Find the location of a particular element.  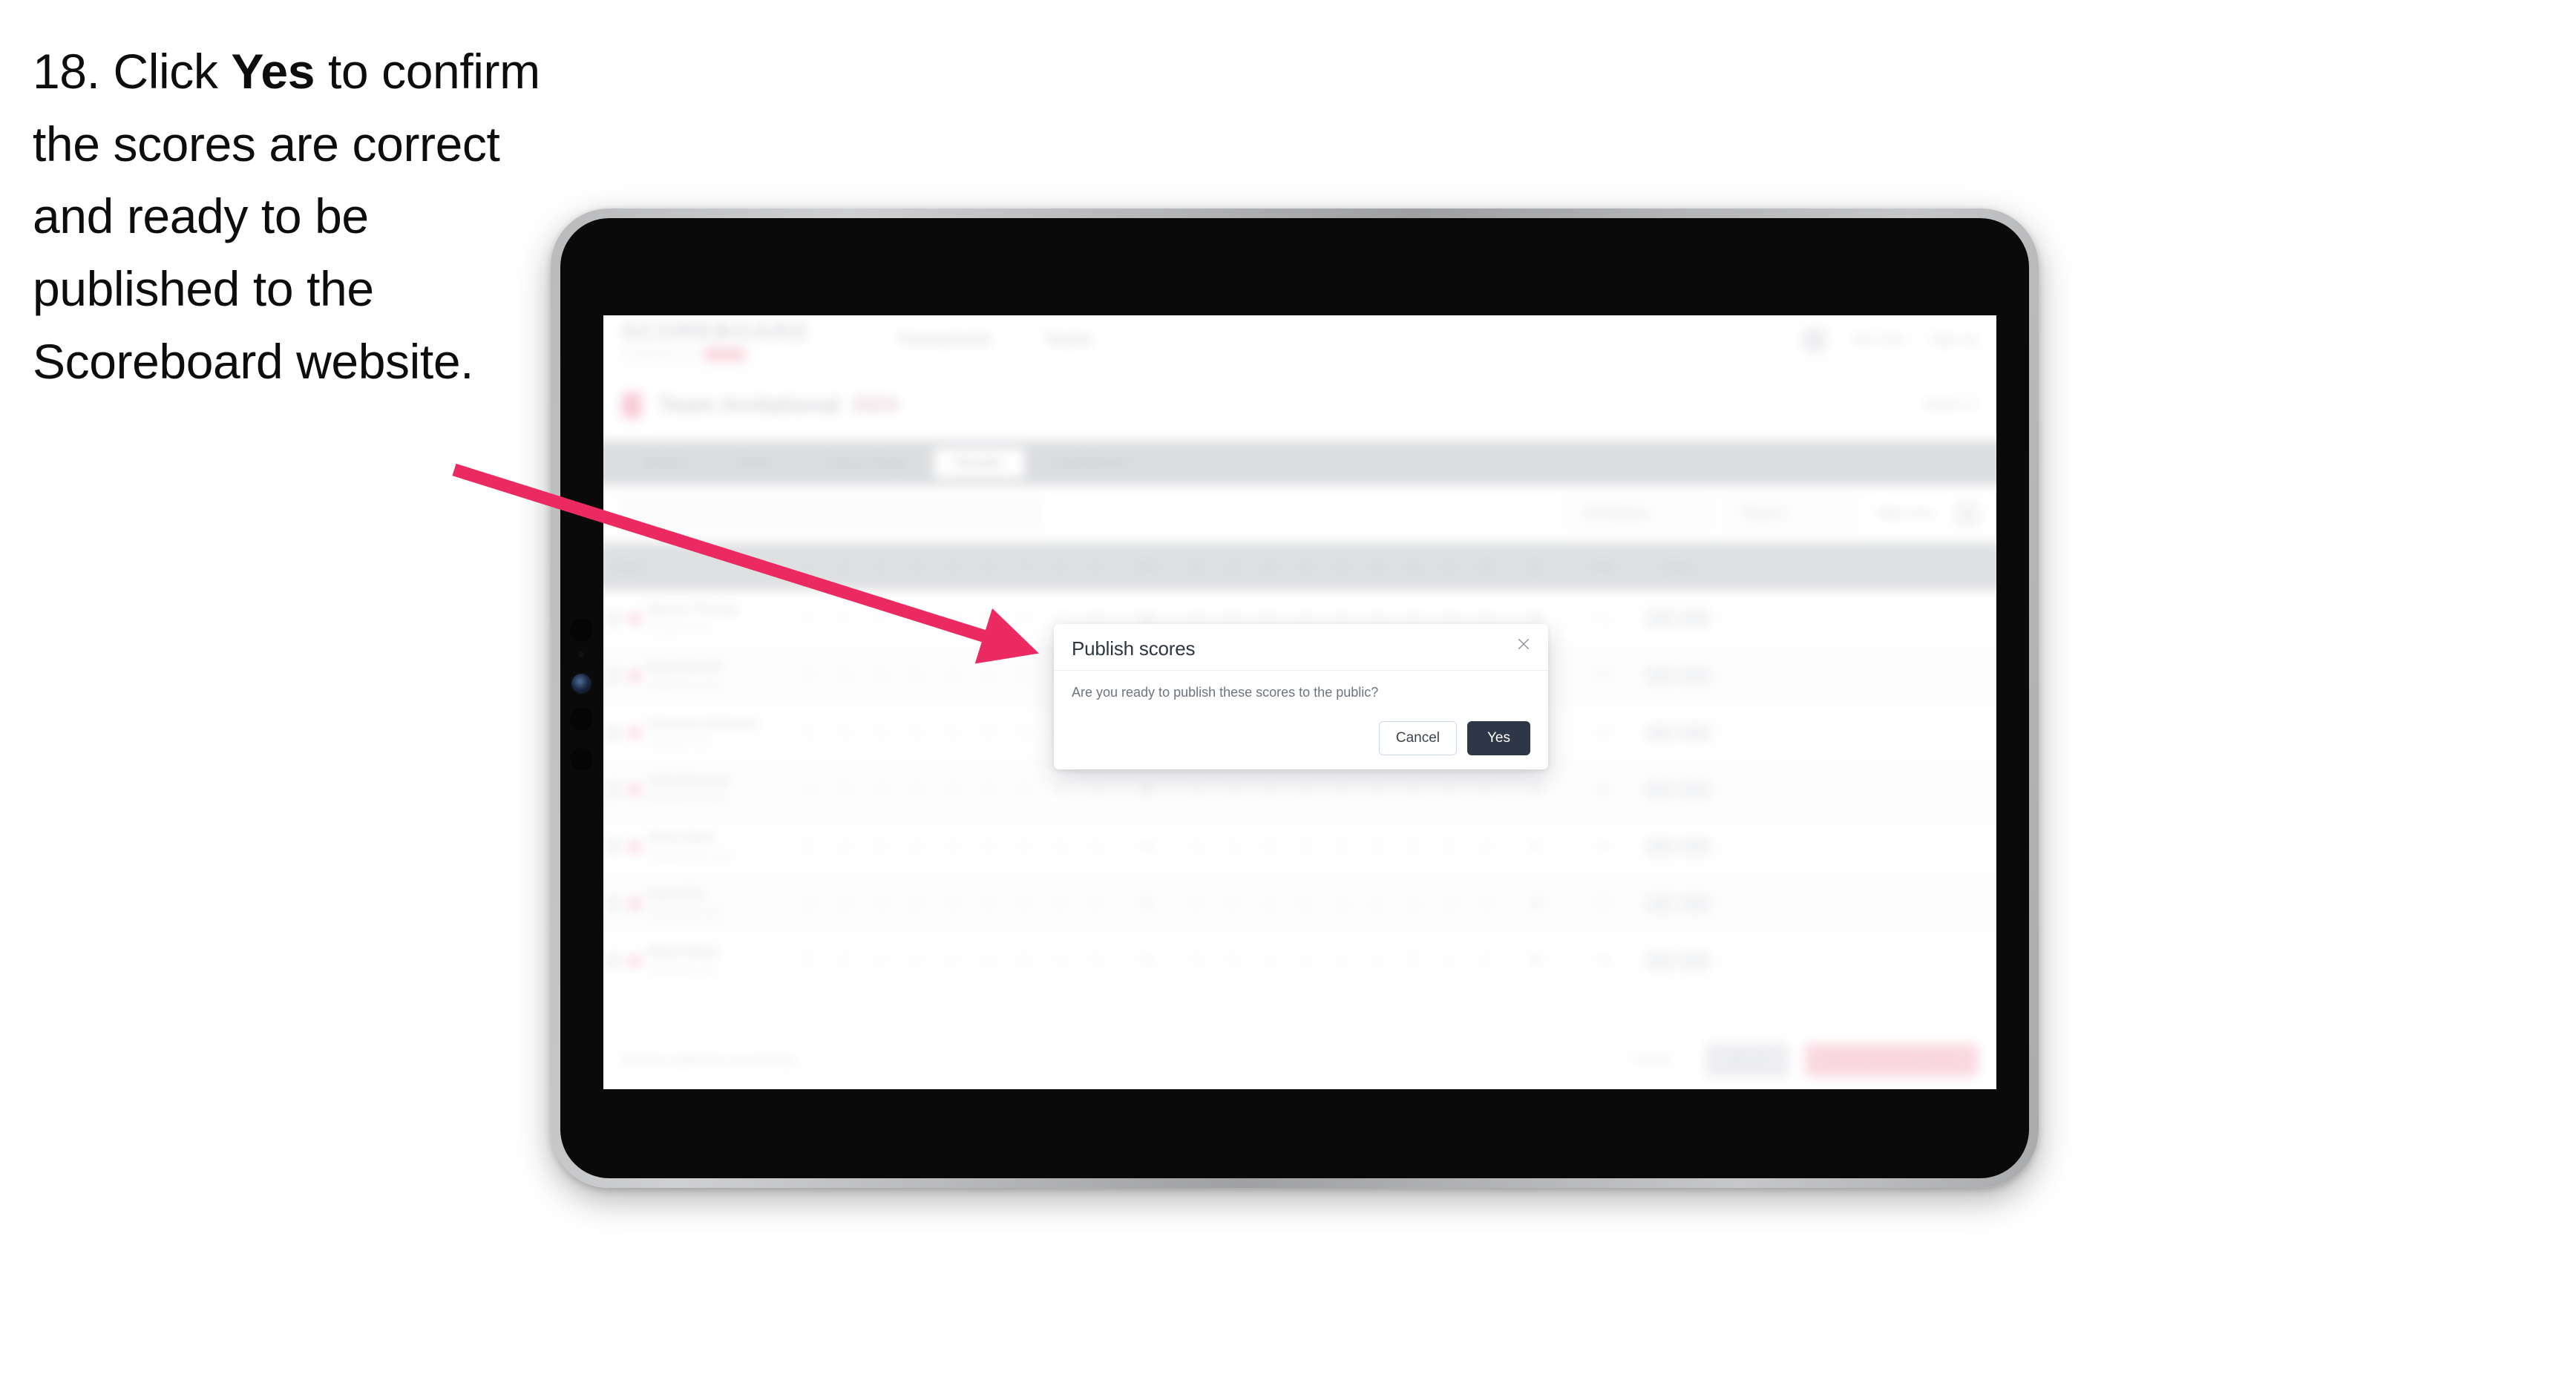

dialog-title: Publish scores is located at coordinates (1134, 648).